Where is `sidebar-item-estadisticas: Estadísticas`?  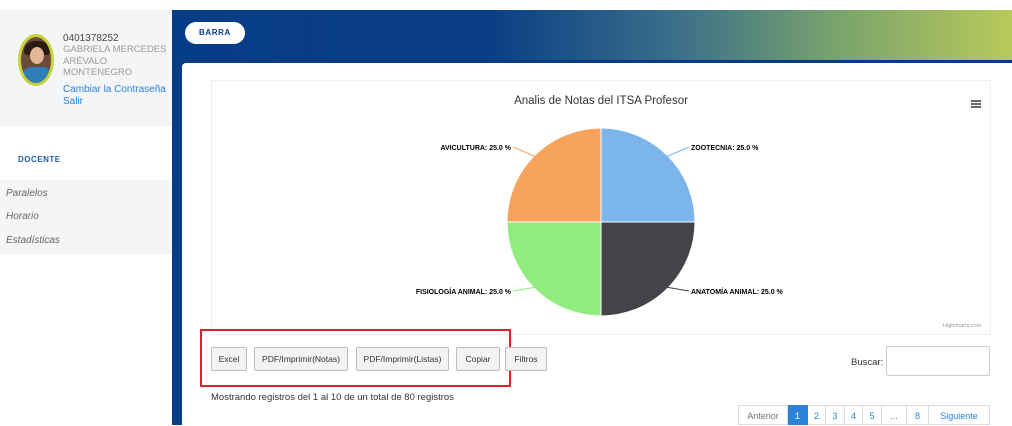 sidebar-item-estadisticas: Estadísticas is located at coordinates (33, 240).